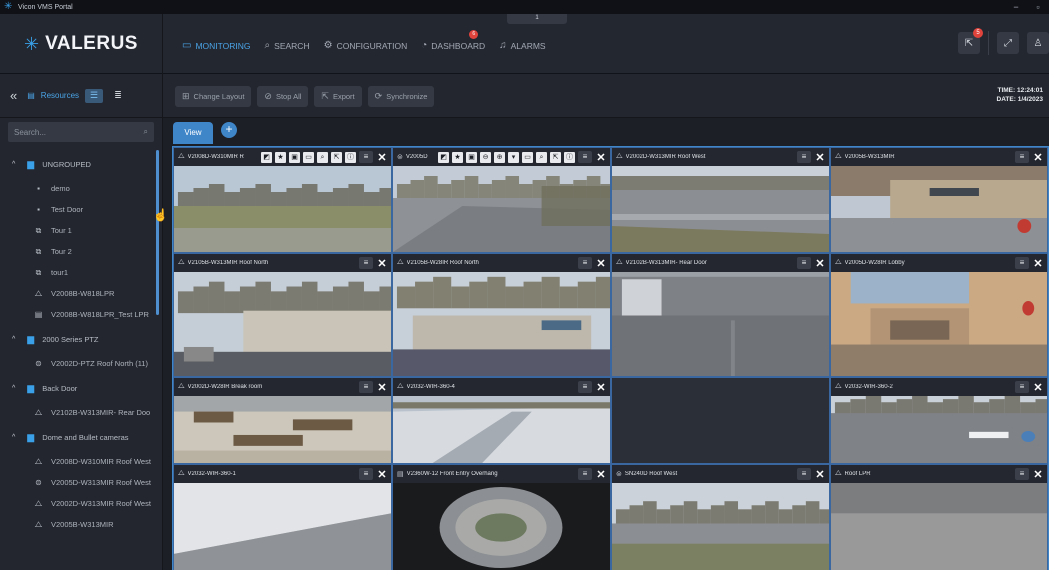 Image resolution: width=1049 pixels, height=570 pixels. I want to click on camera-tile: ⧍ V2032-WIR-360-4 ≡ ✕, so click(501, 420).